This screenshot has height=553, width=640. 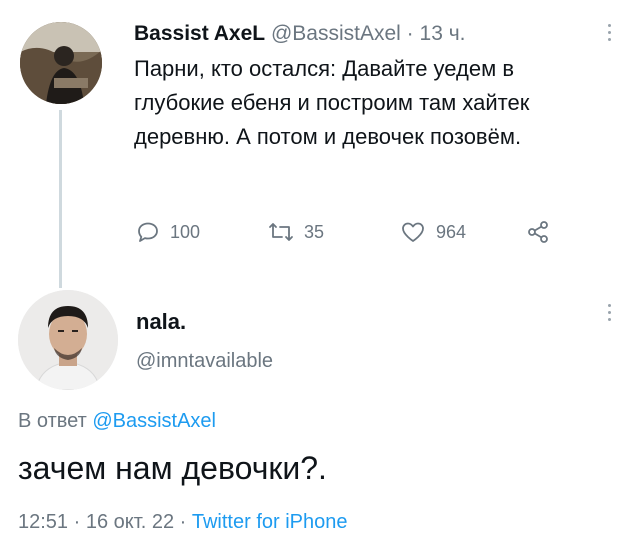 I want to click on share-icon, so click(x=538, y=232).